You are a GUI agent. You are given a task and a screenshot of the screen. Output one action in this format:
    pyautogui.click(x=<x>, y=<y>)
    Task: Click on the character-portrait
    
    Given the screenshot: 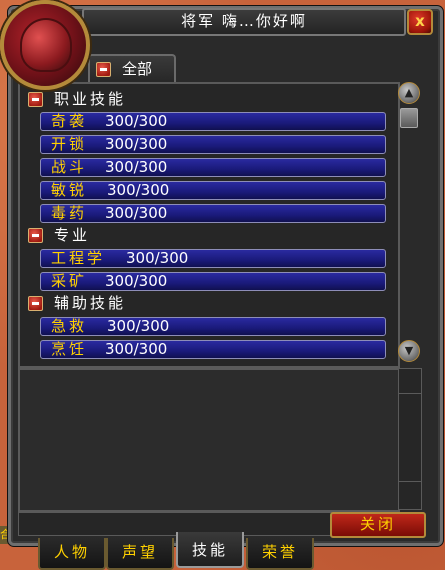 What is the action you would take?
    pyautogui.click(x=45, y=45)
    